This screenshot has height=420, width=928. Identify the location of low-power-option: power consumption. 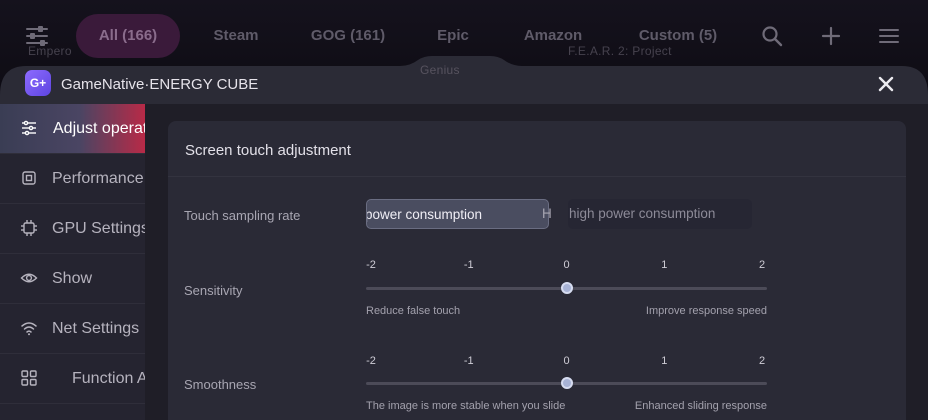
(457, 214).